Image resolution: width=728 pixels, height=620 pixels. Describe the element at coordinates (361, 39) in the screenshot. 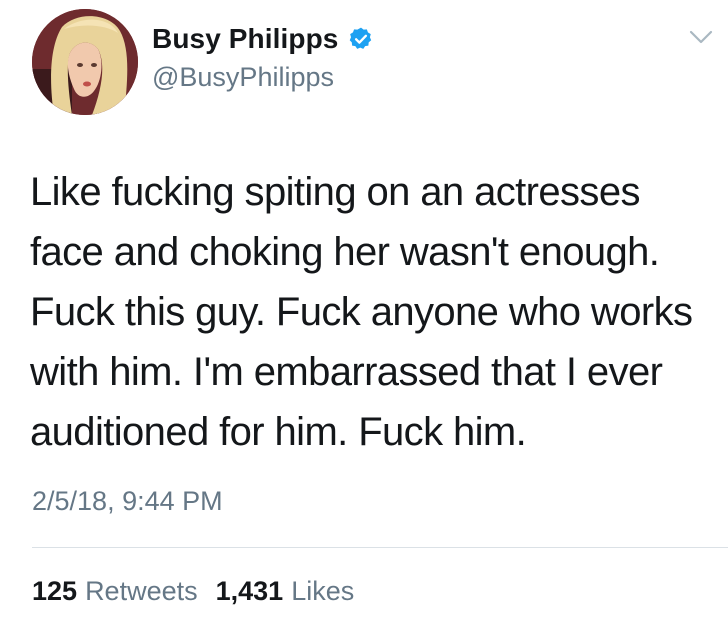

I see `verified-badge-icon` at that location.